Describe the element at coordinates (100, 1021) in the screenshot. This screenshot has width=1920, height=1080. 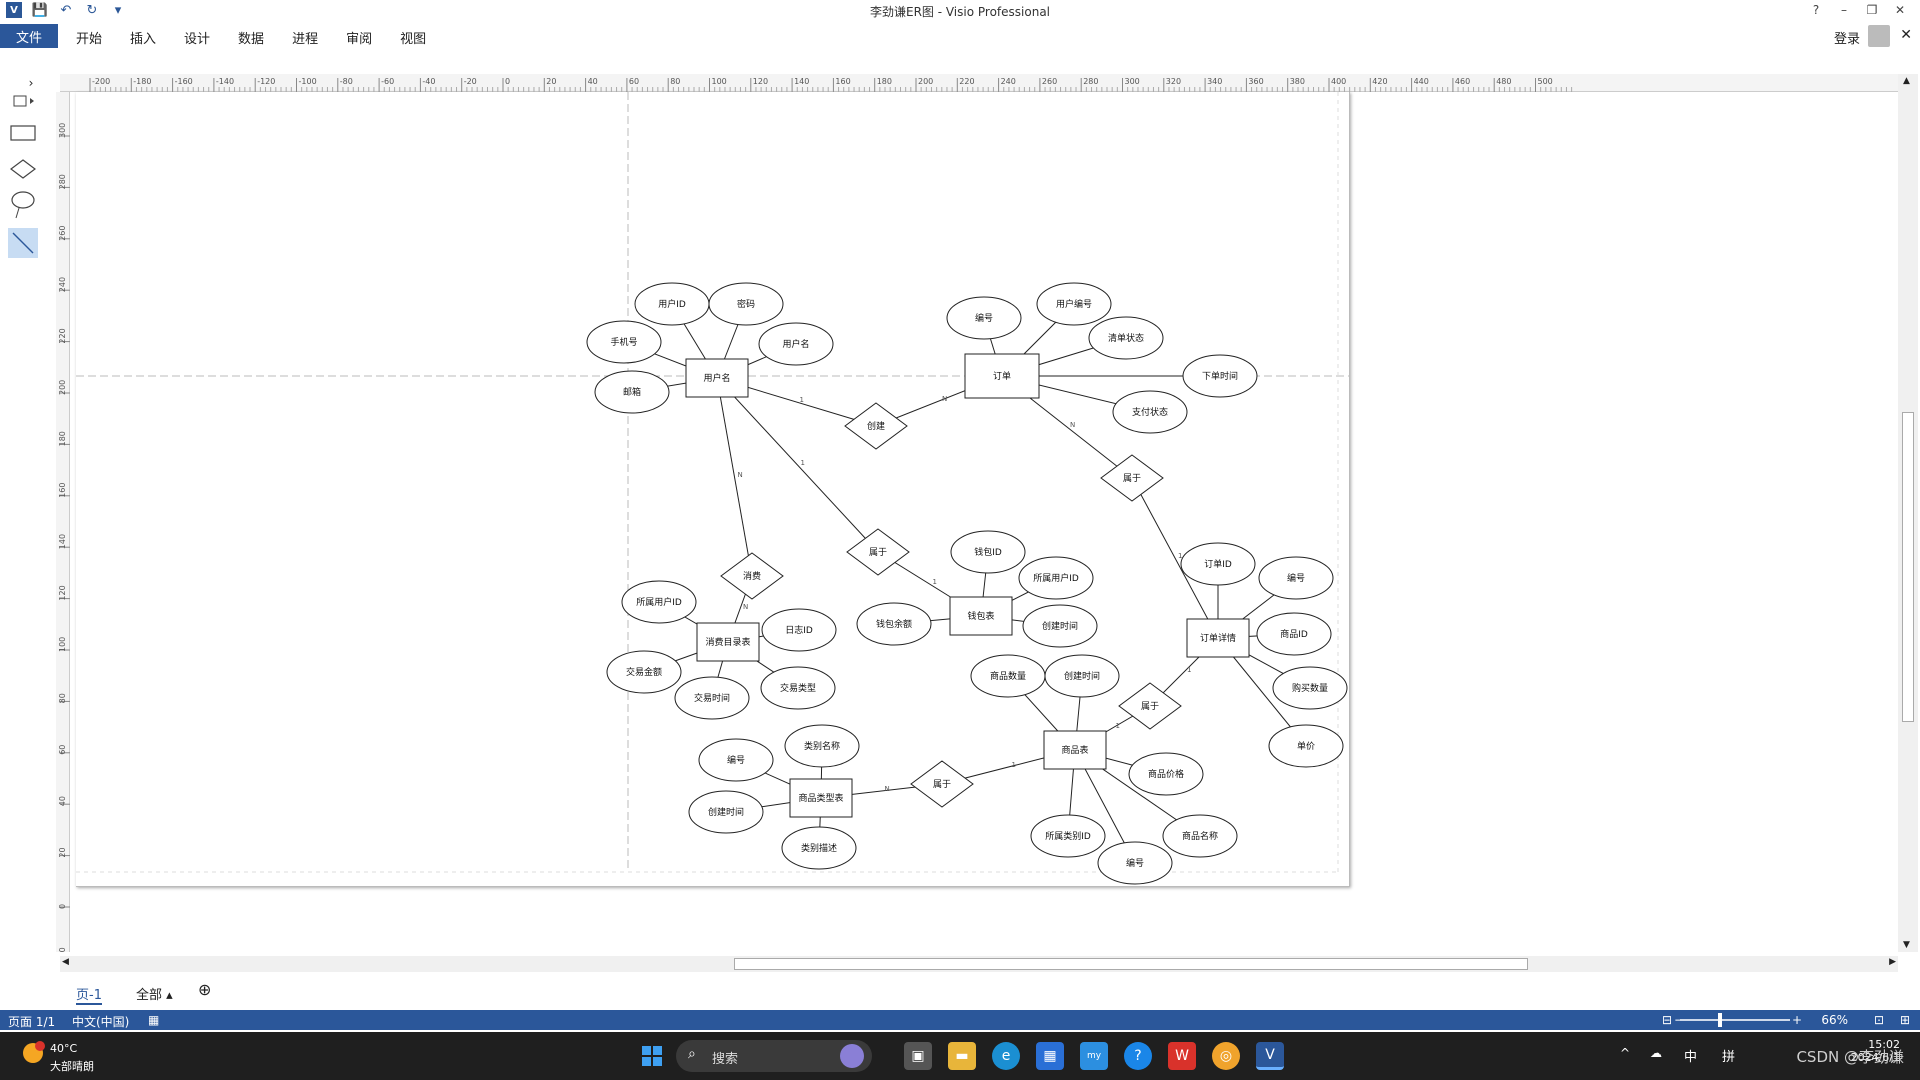
I see `language-indicator: 中文(中国)` at that location.